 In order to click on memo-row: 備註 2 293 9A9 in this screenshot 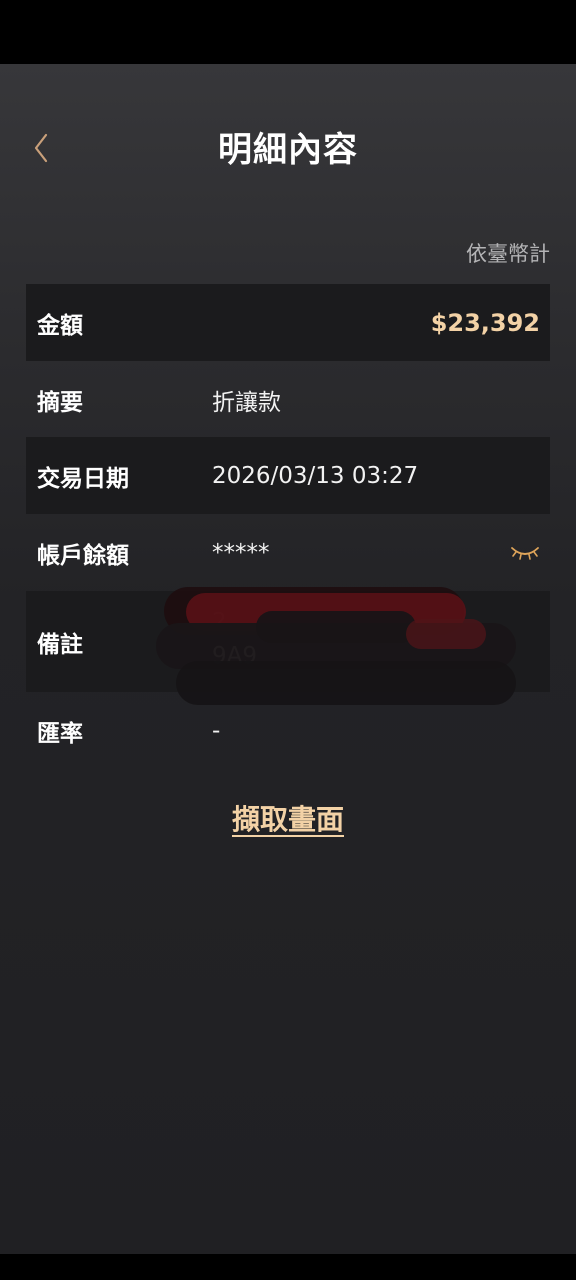, I will do `click(288, 646)`.